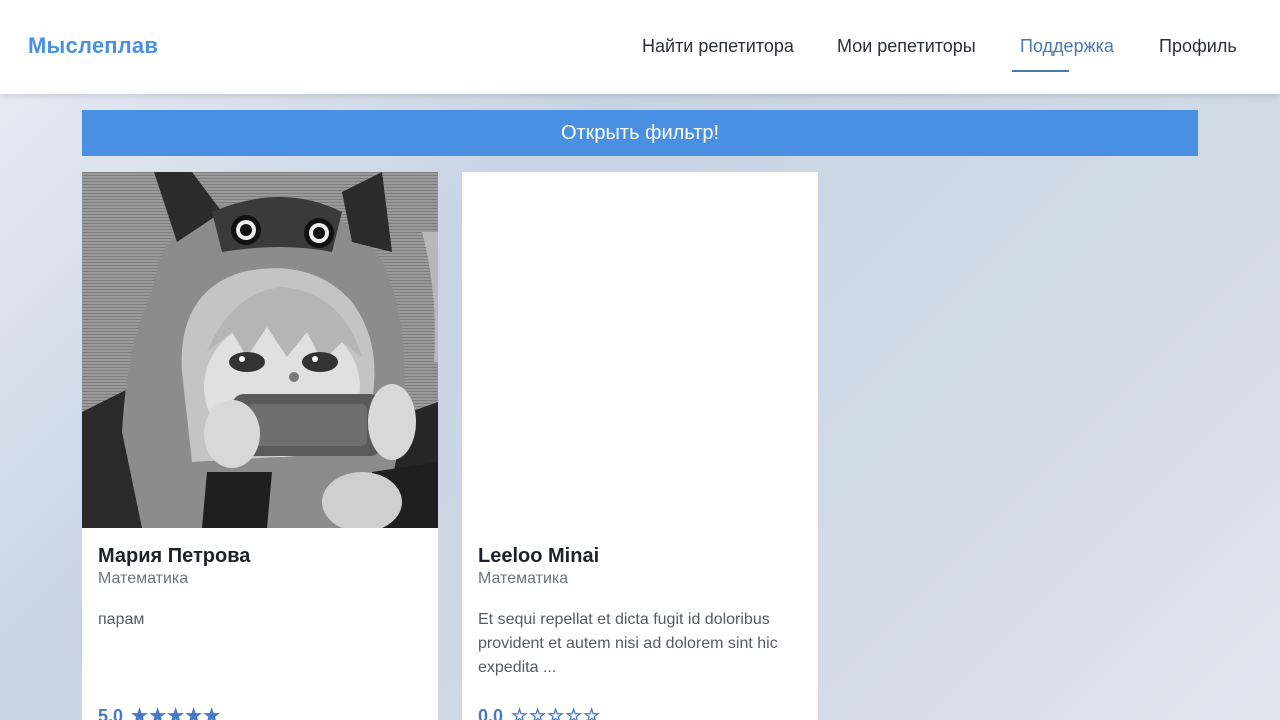 The width and height of the screenshot is (1280, 720). Describe the element at coordinates (111, 713) in the screenshot. I see `rating-value: 5.0` at that location.